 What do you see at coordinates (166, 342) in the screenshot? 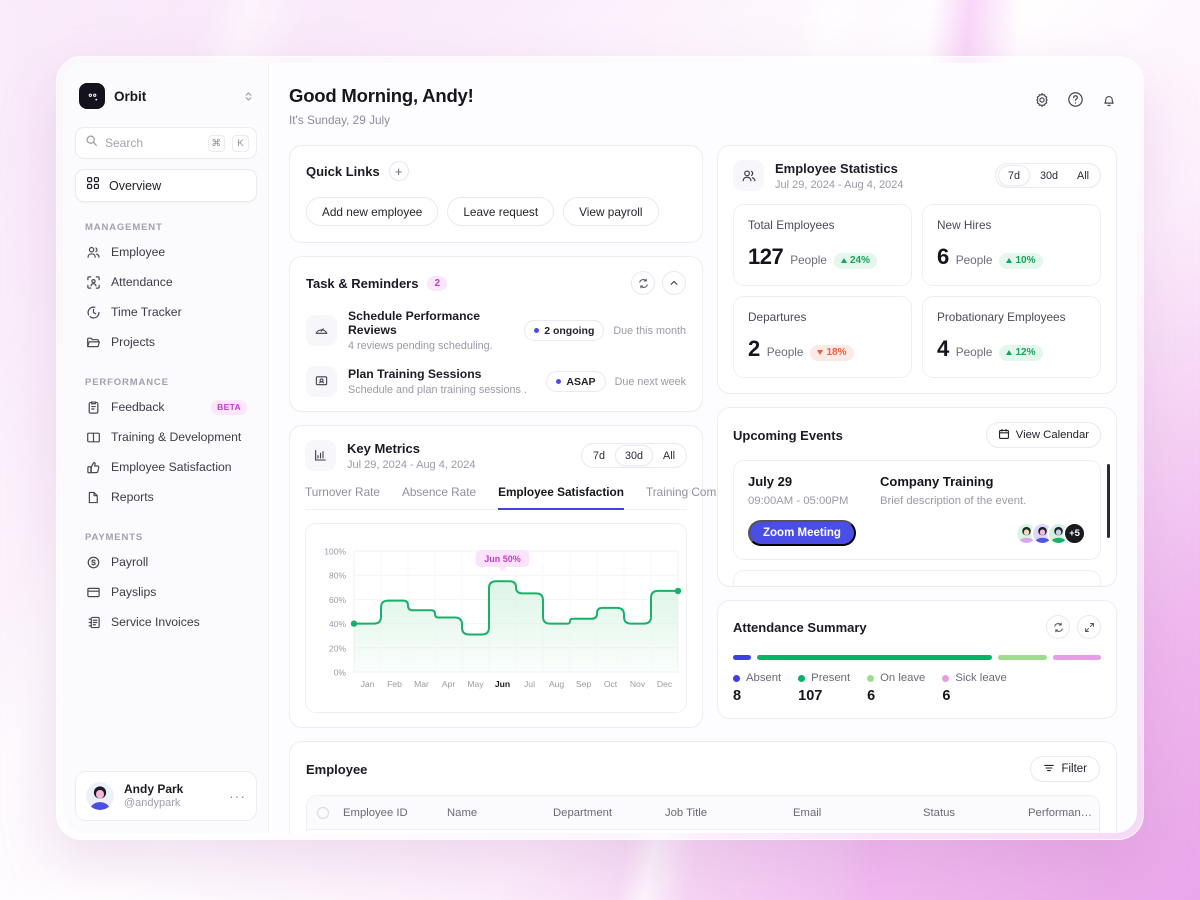
I see `sidebar-item-projects: Projects` at bounding box center [166, 342].